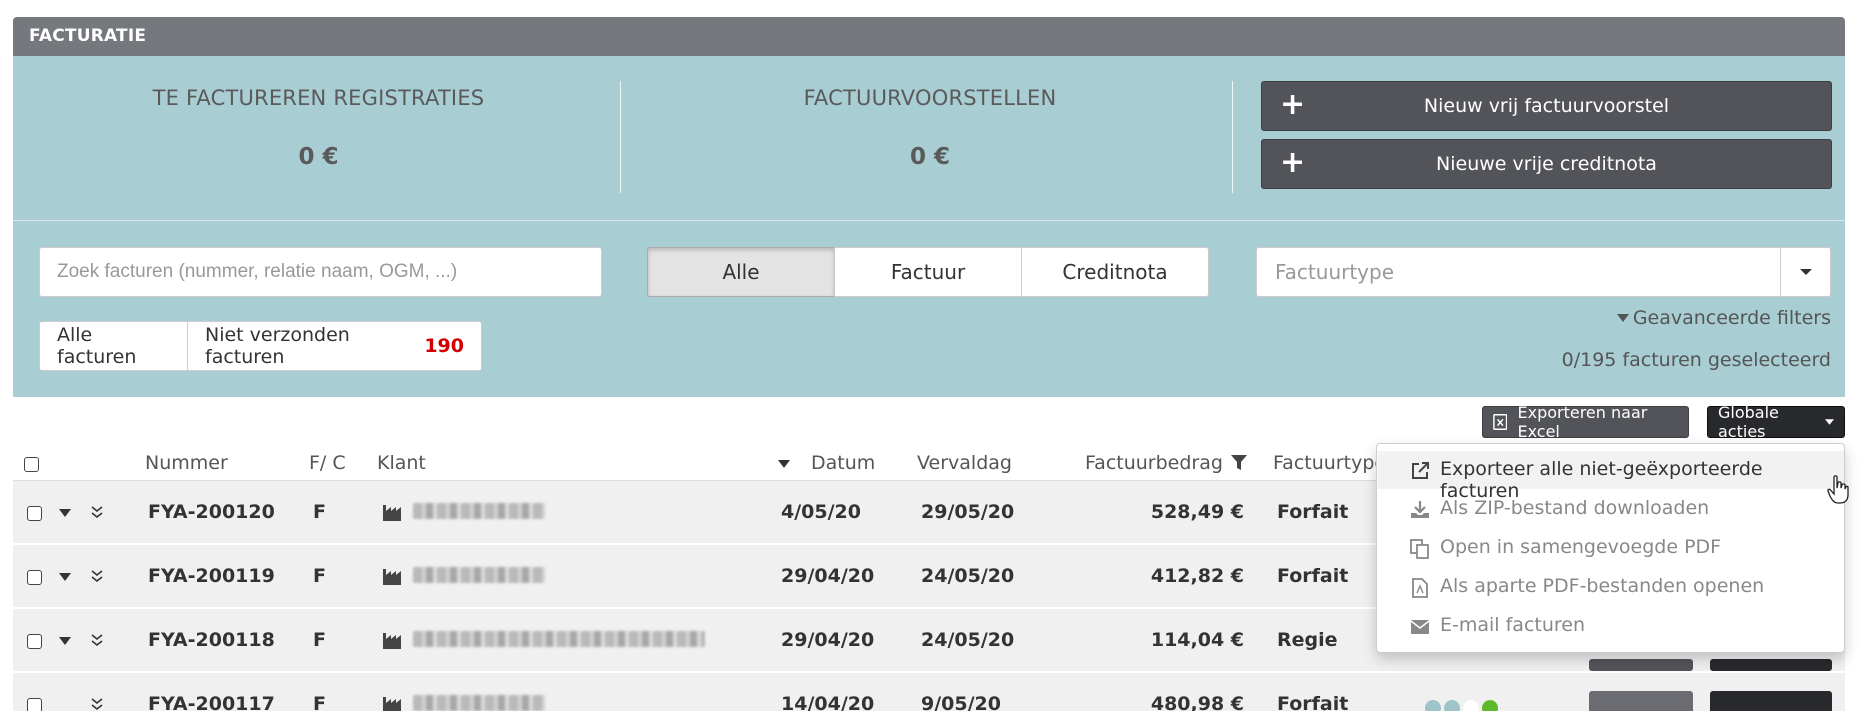  I want to click on advanced-filters-label: Geavanceerde filters, so click(1731, 318).